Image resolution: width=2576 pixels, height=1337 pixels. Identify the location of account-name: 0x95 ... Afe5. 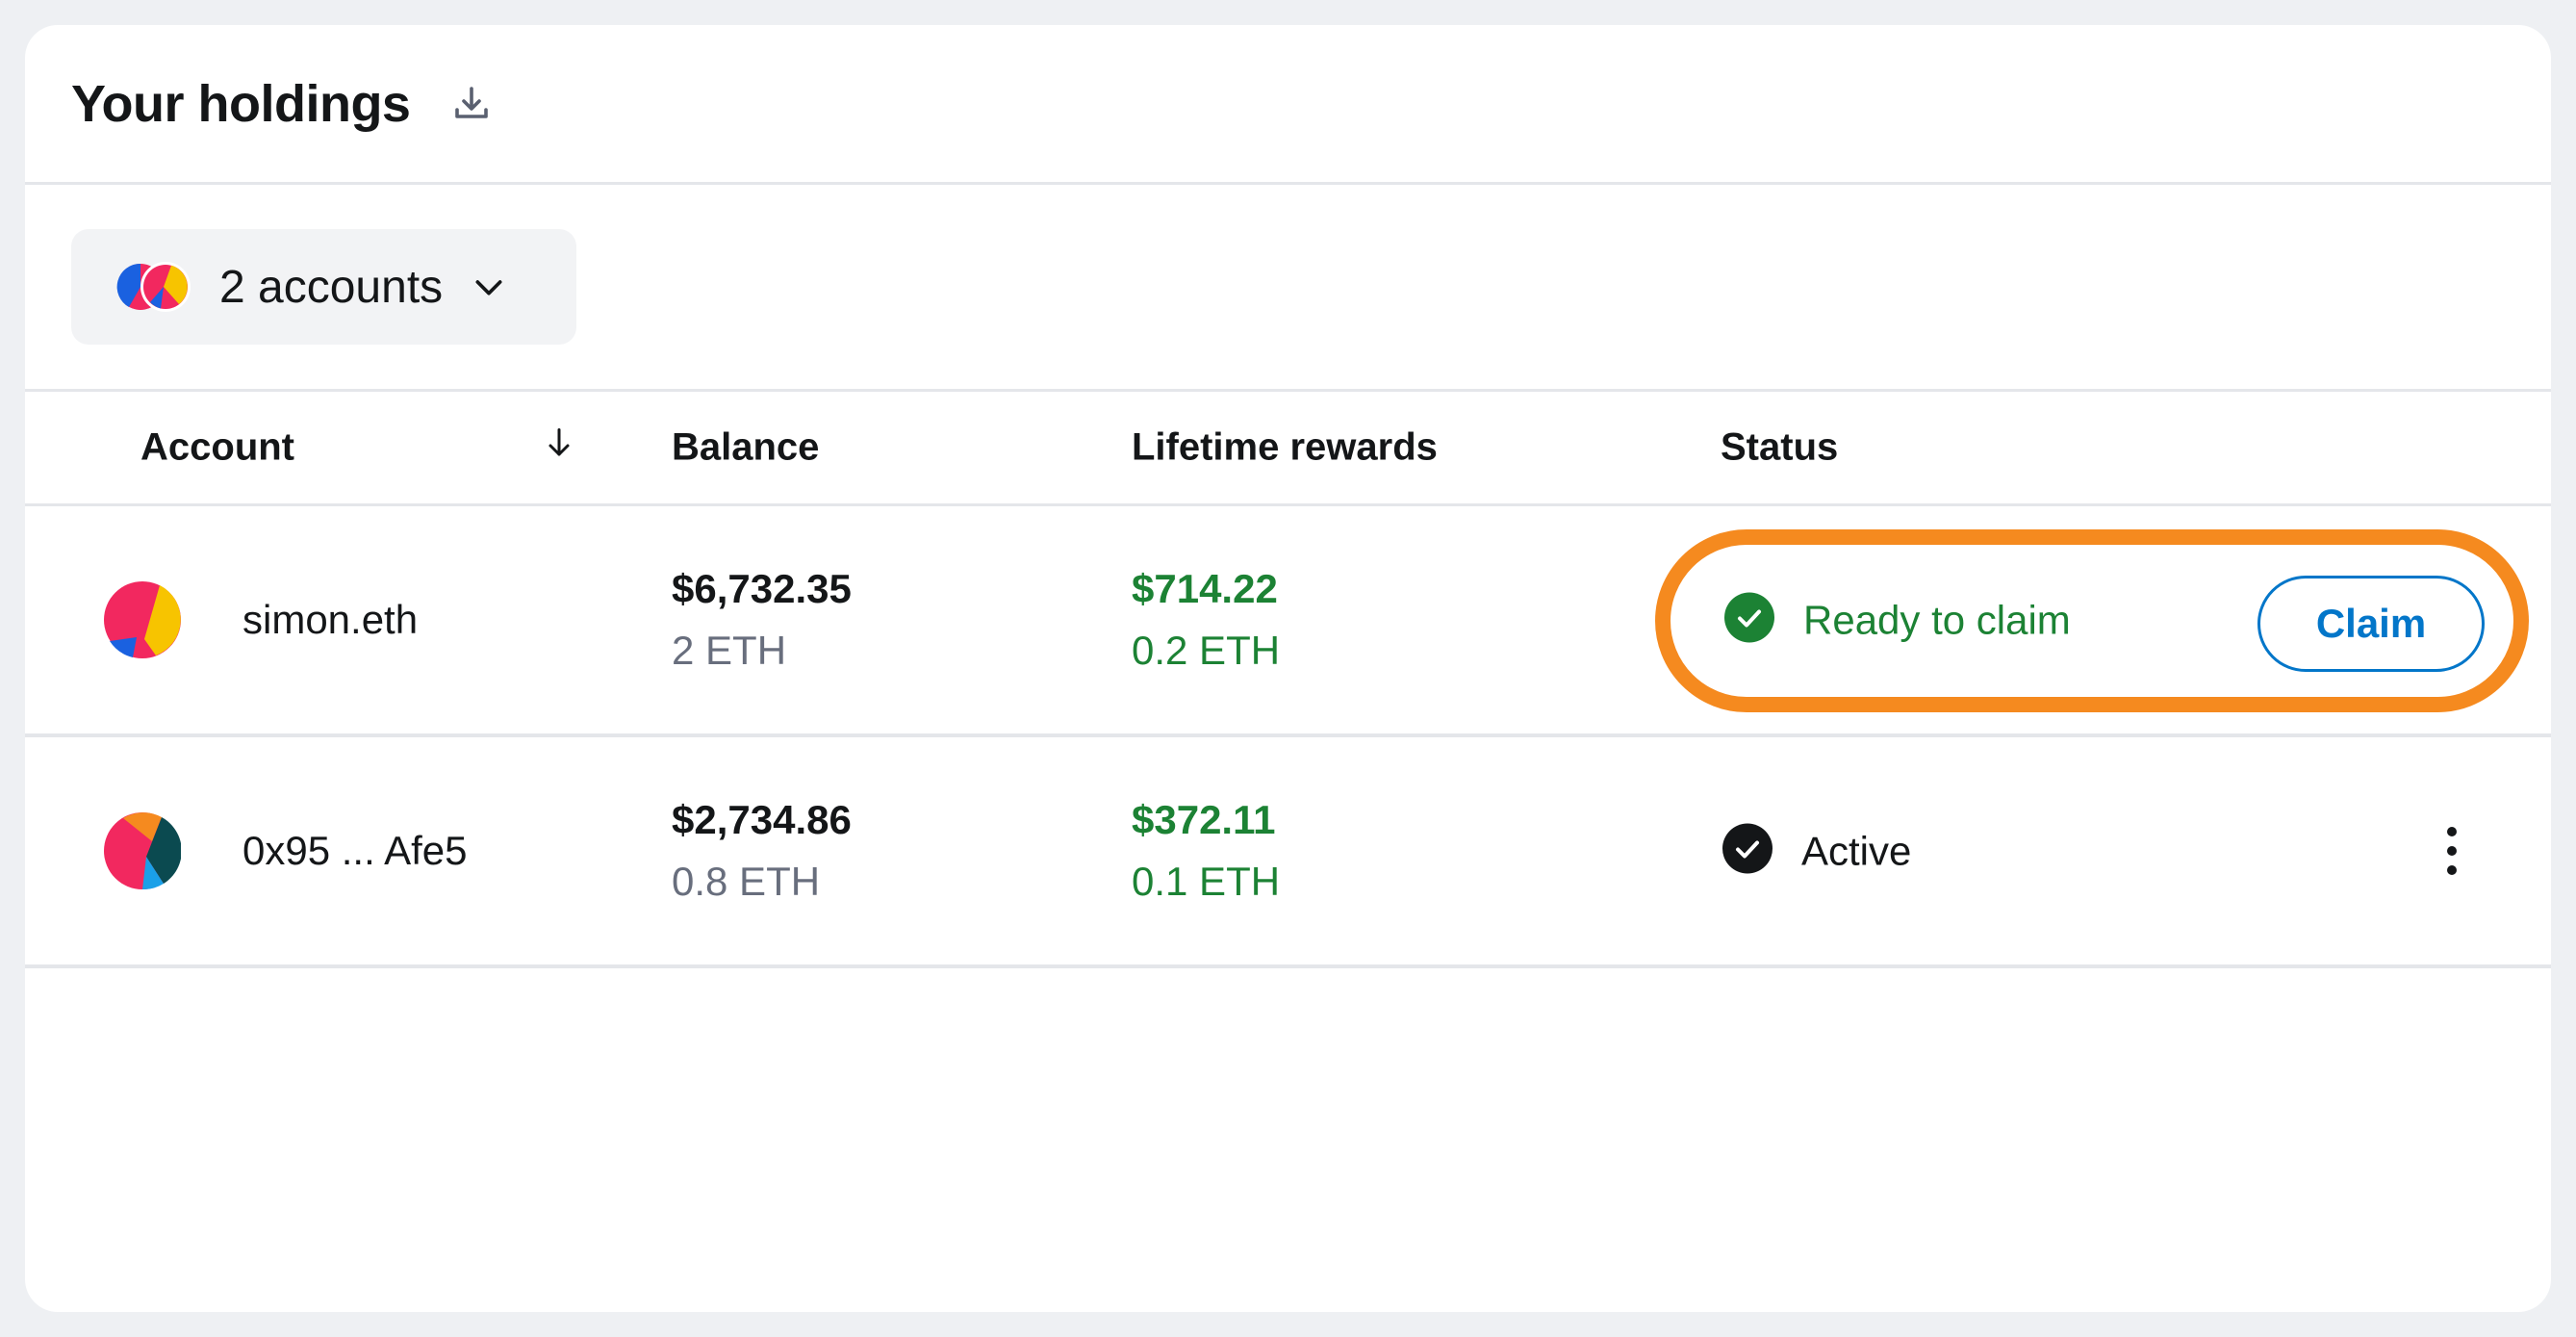
(355, 850).